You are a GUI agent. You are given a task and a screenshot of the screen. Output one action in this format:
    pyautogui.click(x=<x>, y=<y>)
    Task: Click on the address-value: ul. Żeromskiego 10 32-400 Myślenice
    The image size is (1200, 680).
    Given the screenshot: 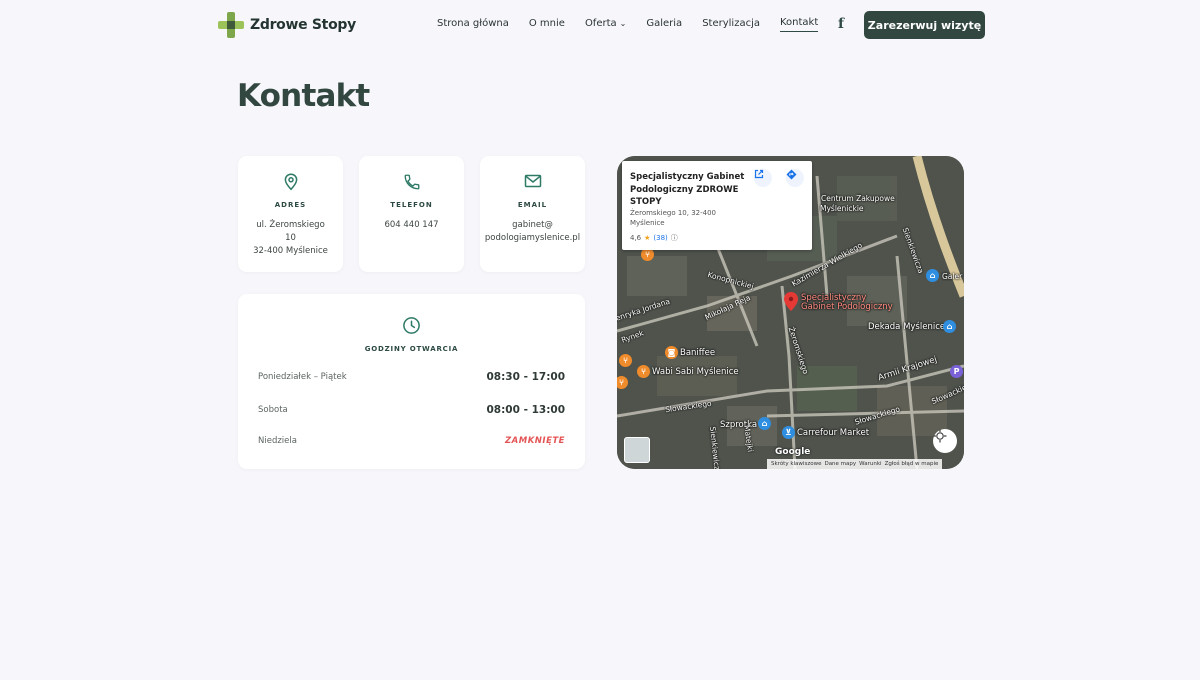 What is the action you would take?
    pyautogui.click(x=290, y=238)
    